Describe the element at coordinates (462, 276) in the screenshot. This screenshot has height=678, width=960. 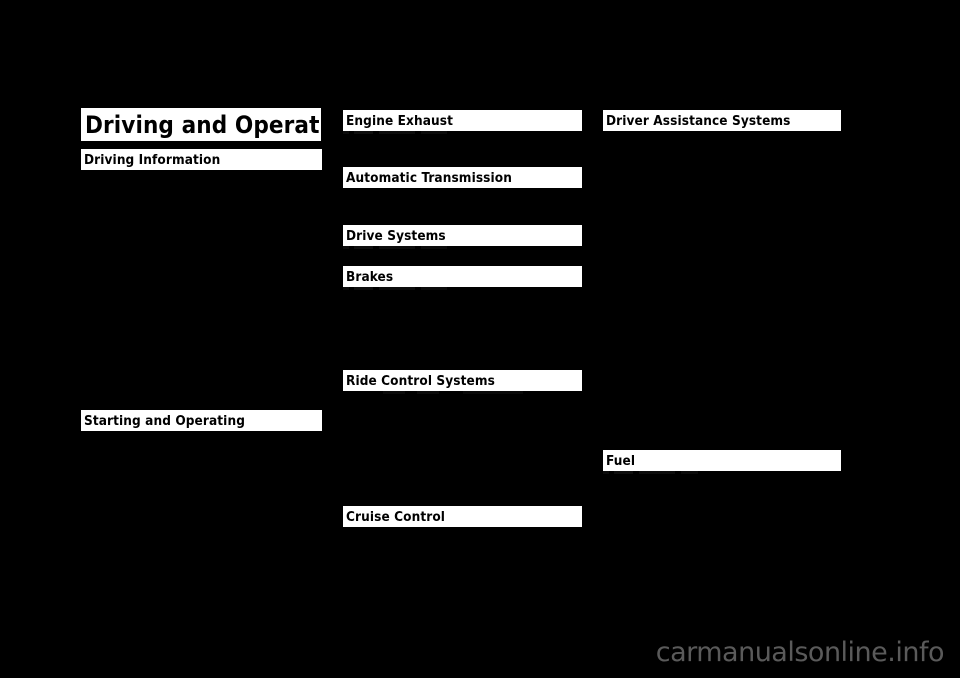
I see `section-heading-brakes: Brakes` at that location.